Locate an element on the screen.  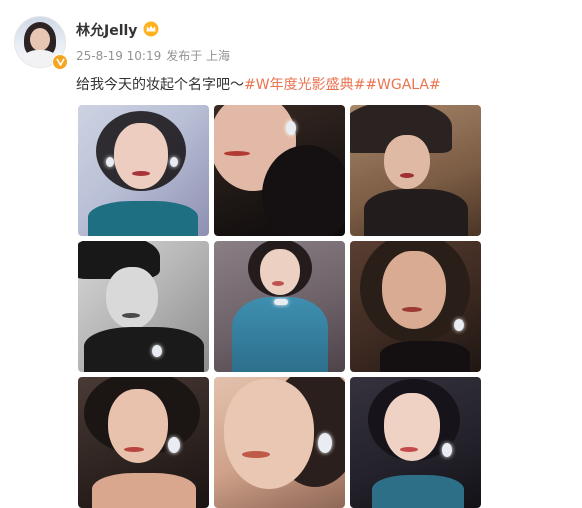
hashtag-link: #W年度光影盛典# is located at coordinates (304, 85).